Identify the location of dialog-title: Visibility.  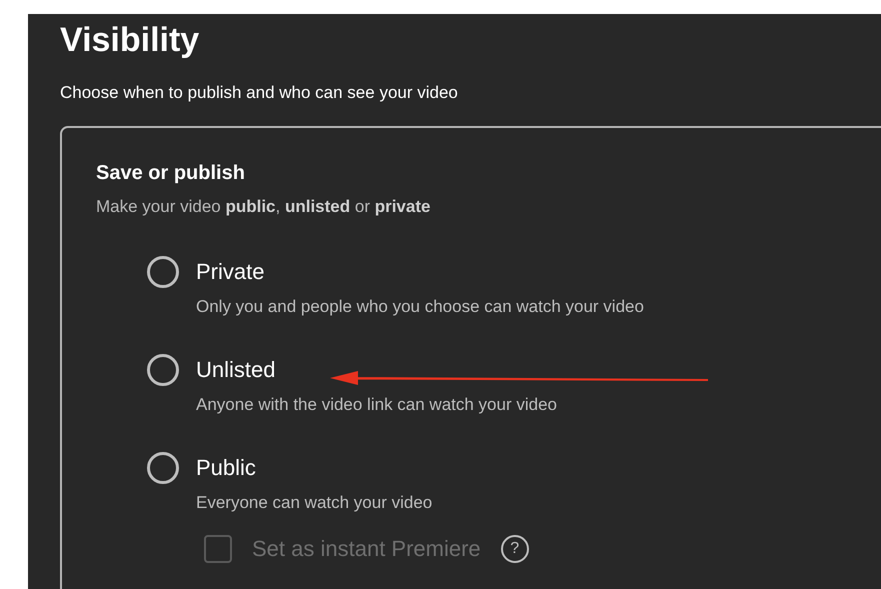
(130, 40).